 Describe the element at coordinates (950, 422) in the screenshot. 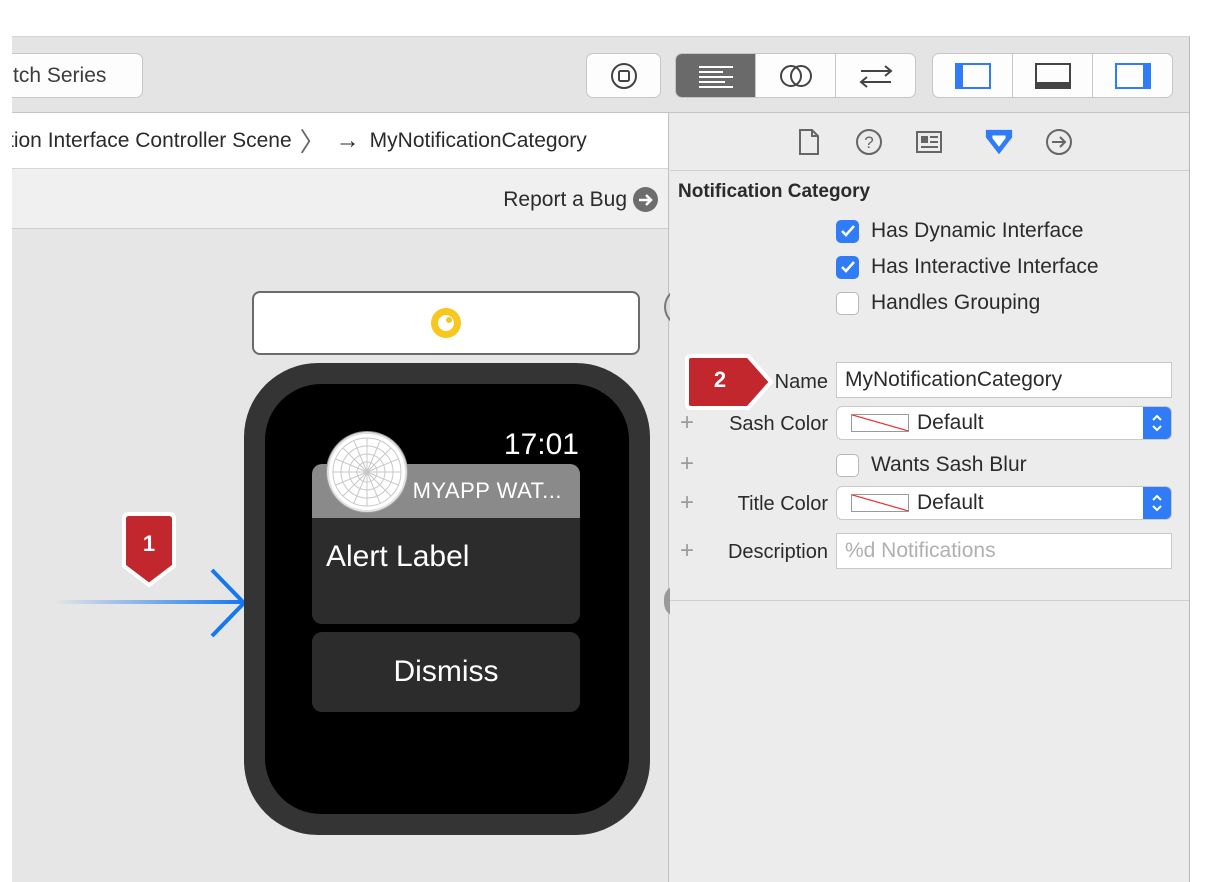

I see `sash-color-value: Default` at that location.